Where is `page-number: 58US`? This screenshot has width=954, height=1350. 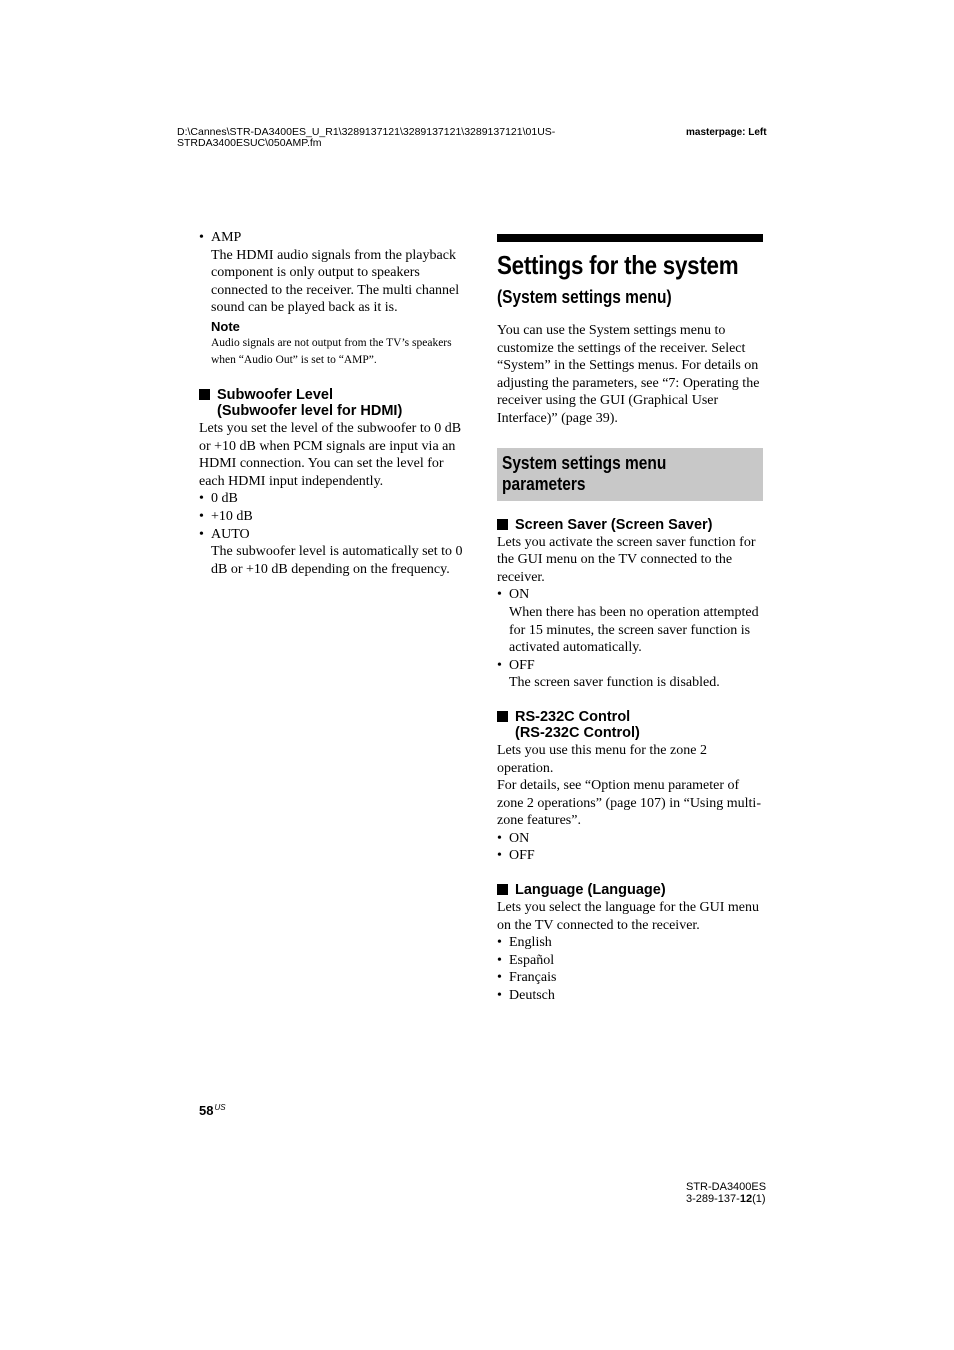 page-number: 58US is located at coordinates (212, 1110).